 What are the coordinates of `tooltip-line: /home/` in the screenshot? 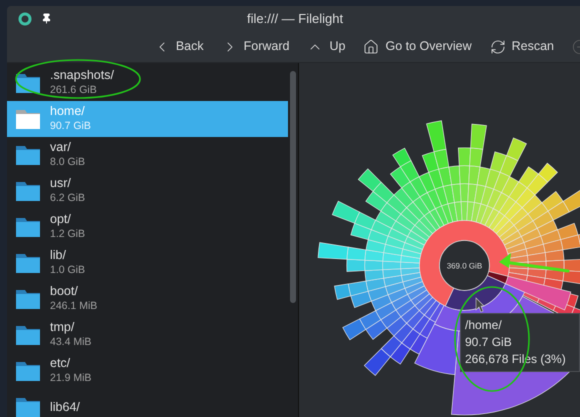 It's located at (484, 325).